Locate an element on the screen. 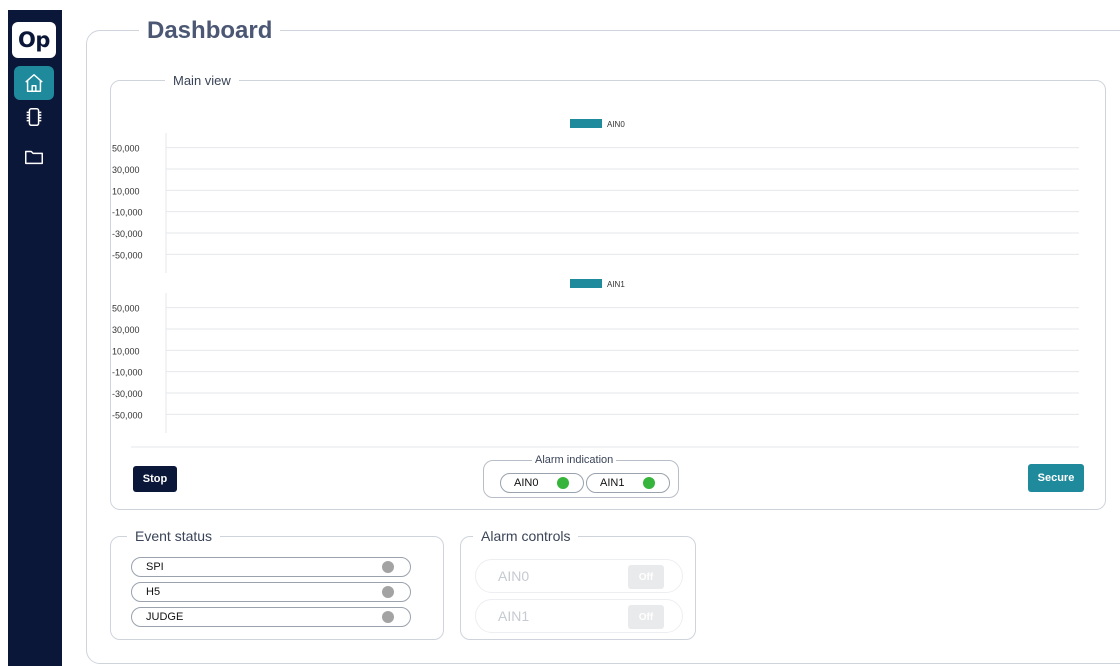 The image size is (1120, 666). alarm-indicator-ain0: AIN0 is located at coordinates (542, 483).